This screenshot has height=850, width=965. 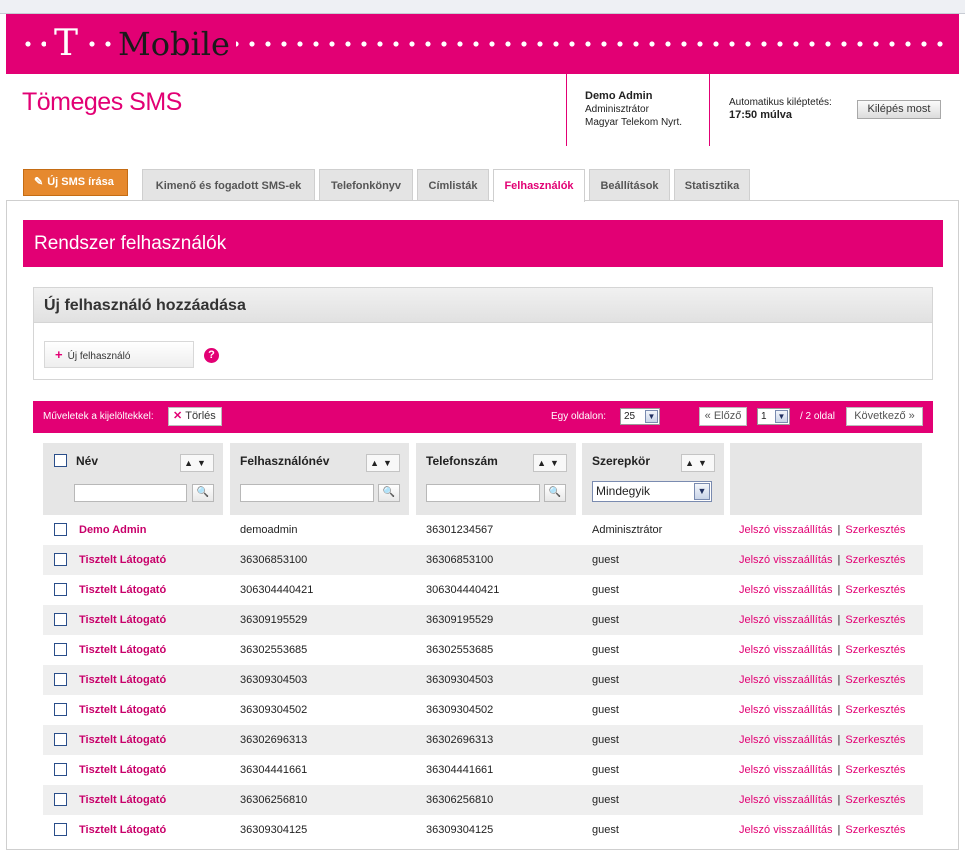 I want to click on pages-label: / 2 oldal, so click(x=818, y=416).